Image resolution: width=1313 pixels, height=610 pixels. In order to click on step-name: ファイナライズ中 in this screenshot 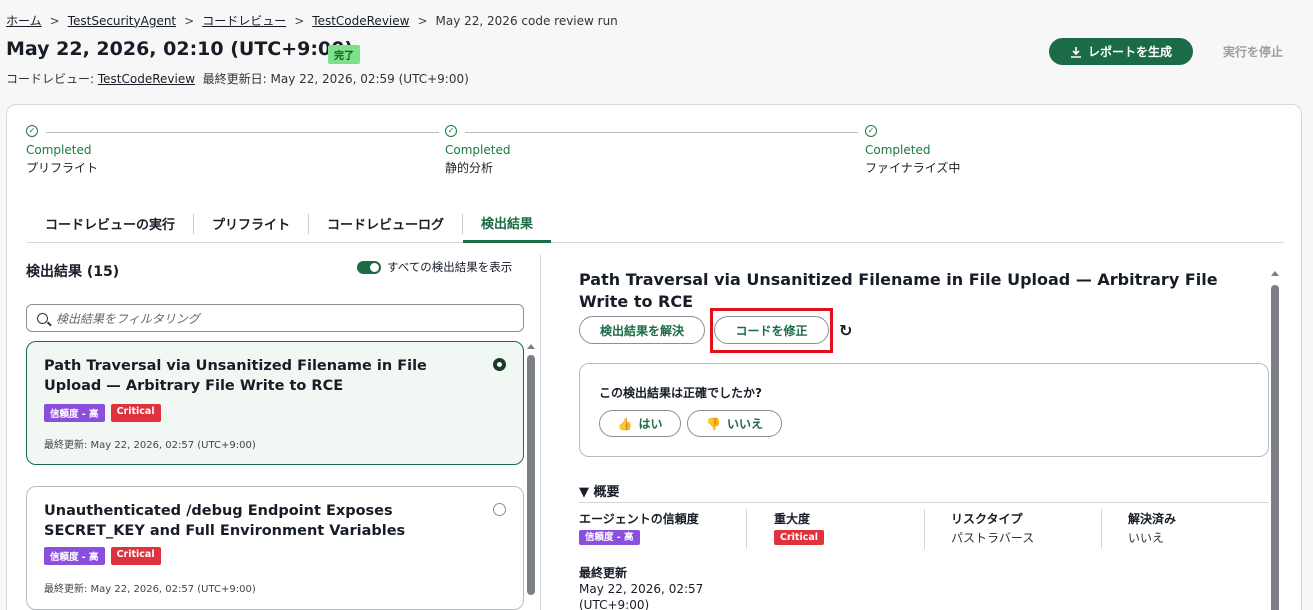, I will do `click(913, 168)`.